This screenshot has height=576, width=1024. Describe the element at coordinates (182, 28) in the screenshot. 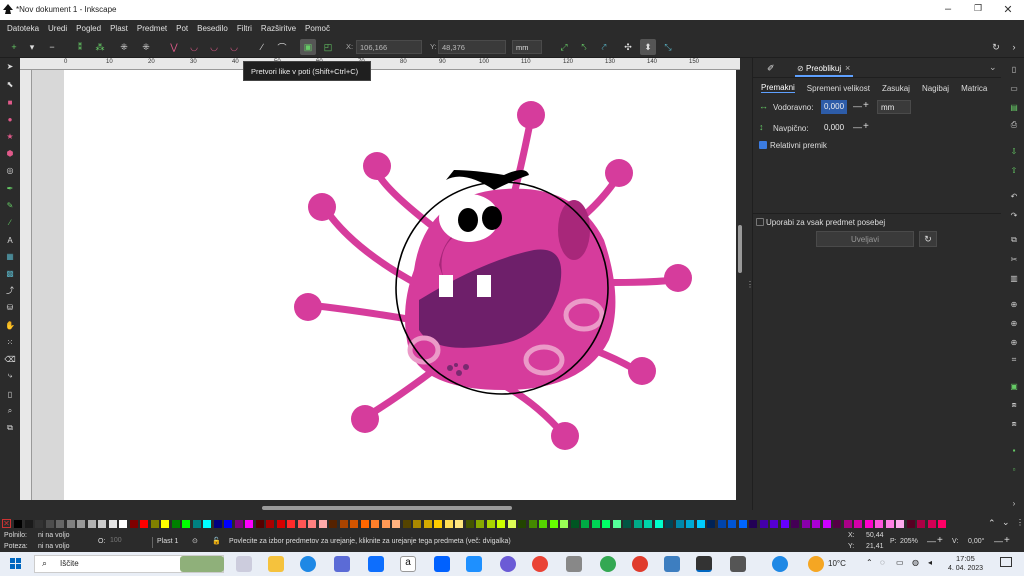

I see `menu-path: Pot` at that location.